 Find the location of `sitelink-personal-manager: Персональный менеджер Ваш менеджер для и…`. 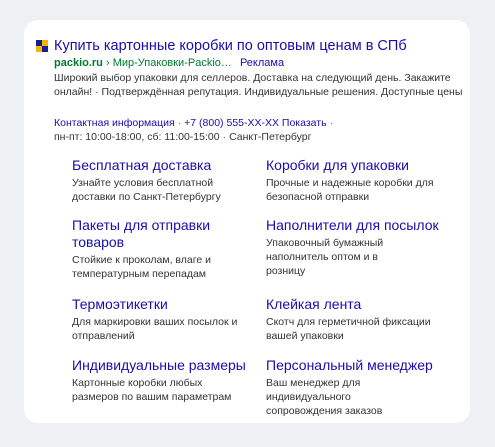

sitelink-personal-manager: Персональный менеджер Ваш менеджер для и… is located at coordinates (356, 387).